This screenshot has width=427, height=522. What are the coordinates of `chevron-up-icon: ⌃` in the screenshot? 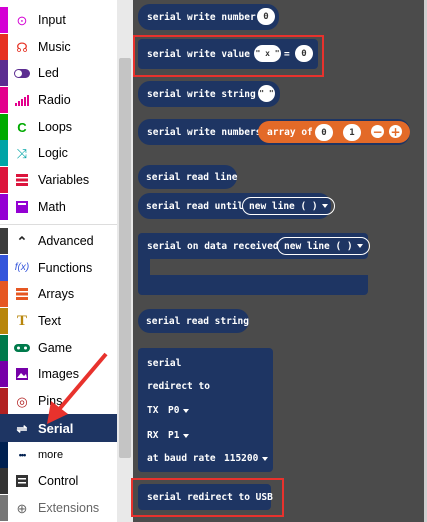 It's located at (22, 241).